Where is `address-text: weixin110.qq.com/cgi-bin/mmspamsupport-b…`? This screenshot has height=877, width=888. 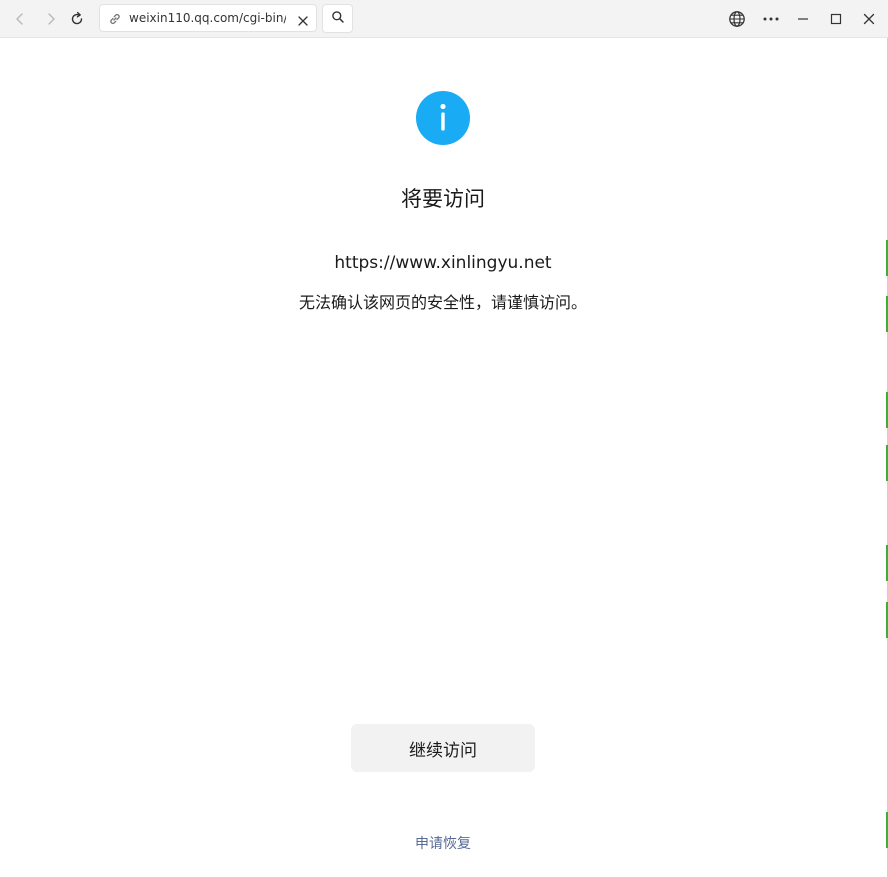
address-text: weixin110.qq.com/cgi-bin/mmspamsupport-b… is located at coordinates (207, 18).